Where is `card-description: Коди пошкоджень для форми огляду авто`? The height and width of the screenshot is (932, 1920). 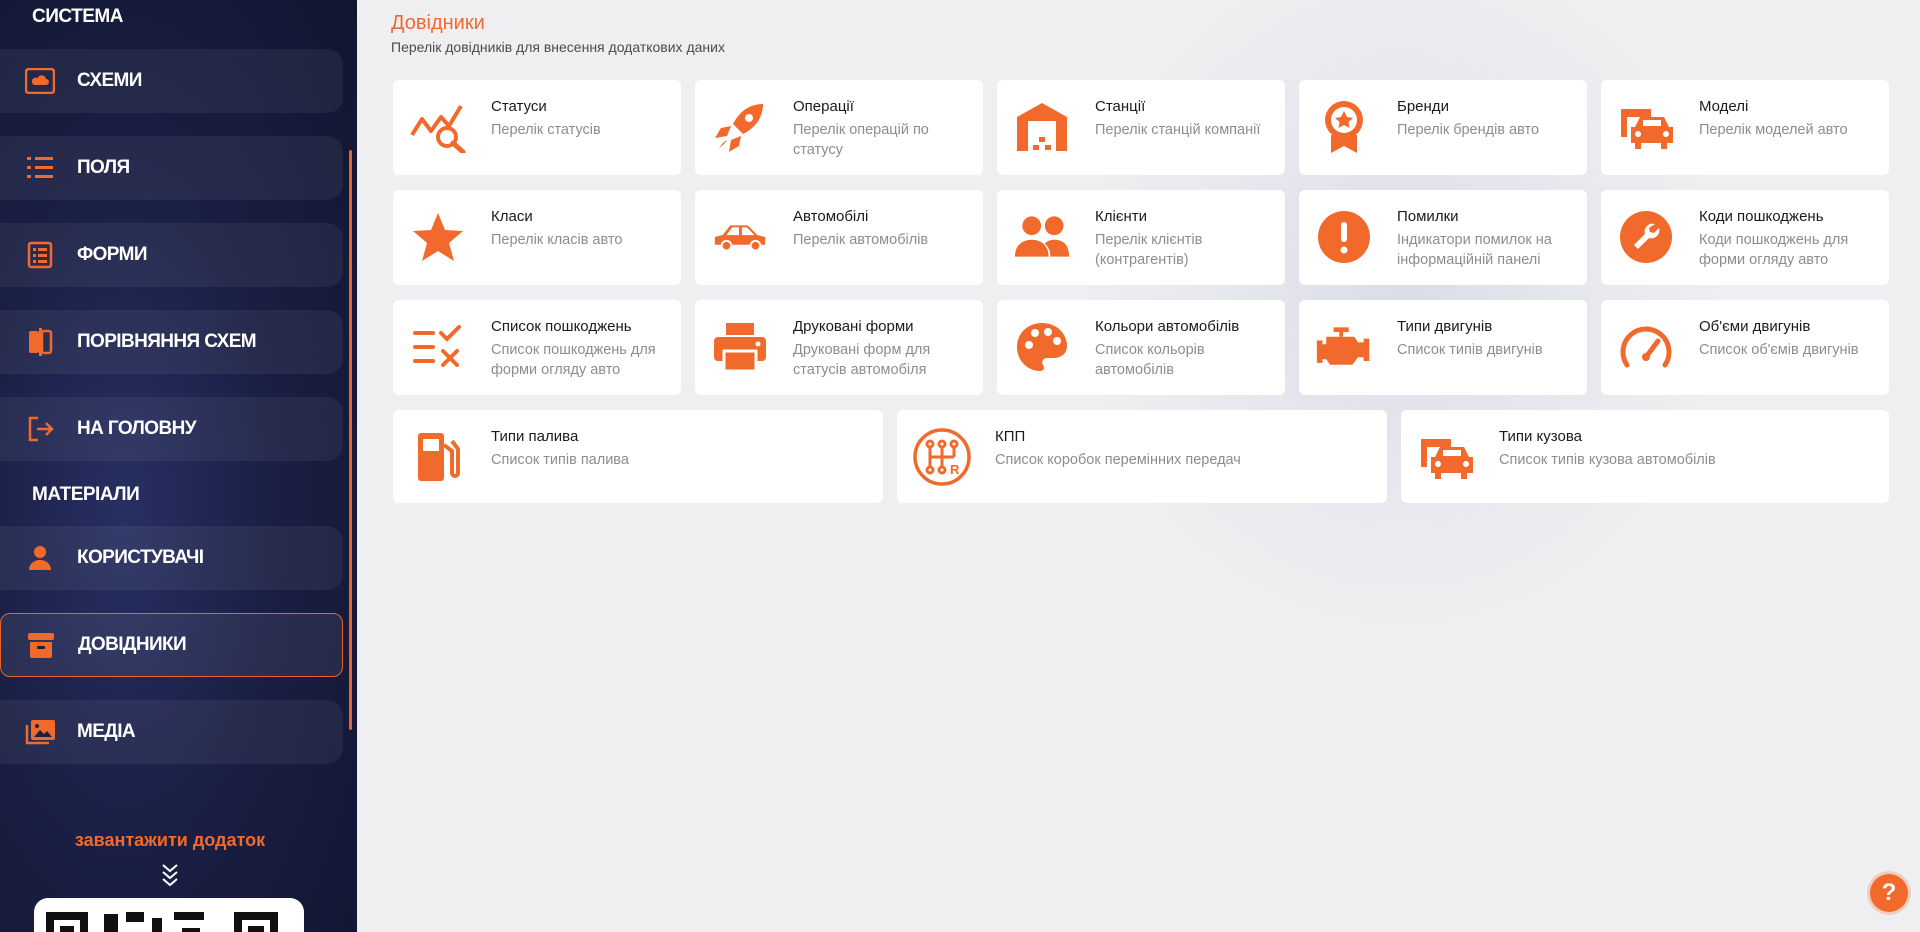 card-description: Коди пошкоджень для форми огляду авто is located at coordinates (1774, 250).